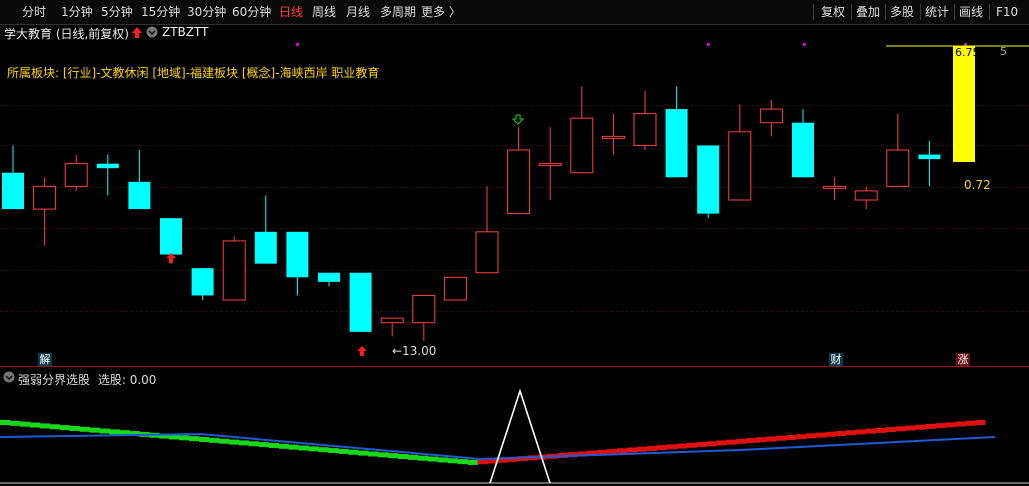 The height and width of the screenshot is (486, 1029). I want to click on green-down-arrow-icon, so click(518, 119).